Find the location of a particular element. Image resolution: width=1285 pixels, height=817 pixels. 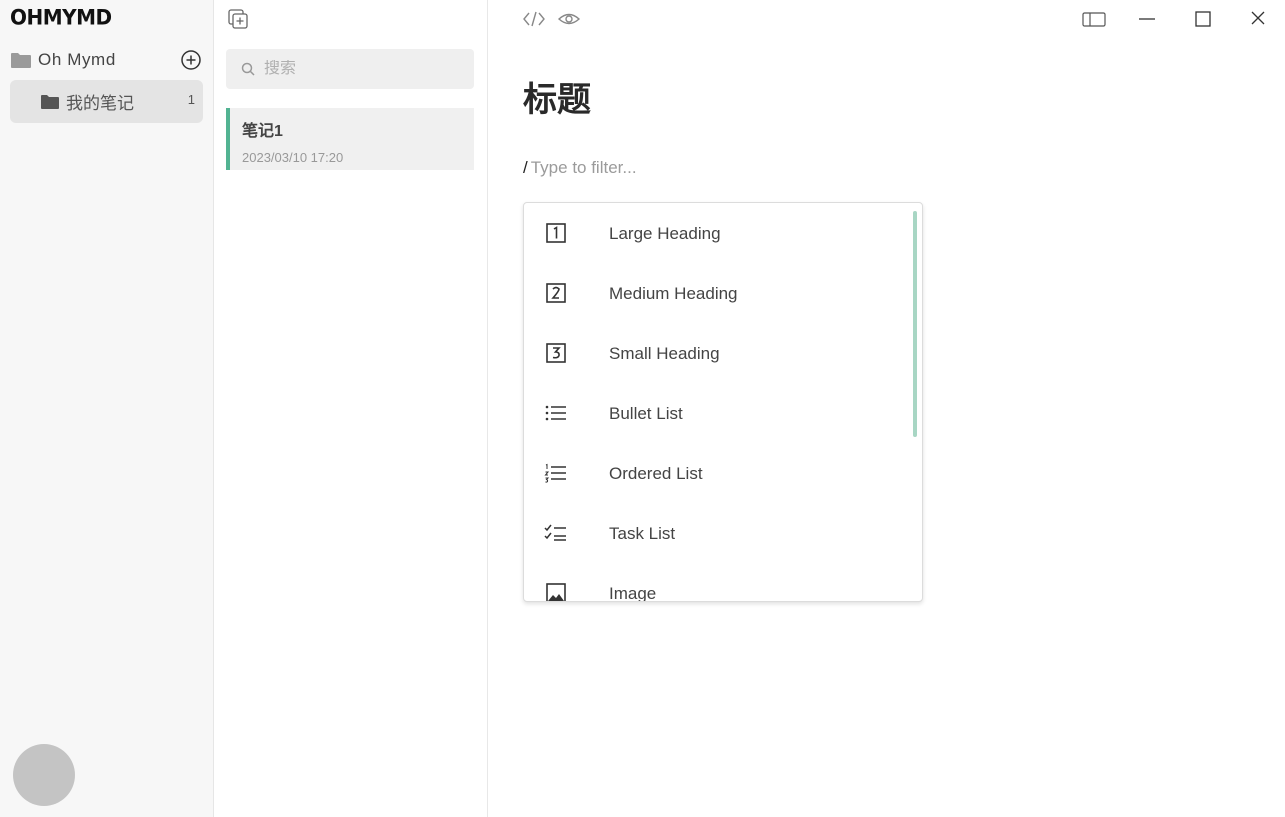

add-folder-icon is located at coordinates (191, 60).